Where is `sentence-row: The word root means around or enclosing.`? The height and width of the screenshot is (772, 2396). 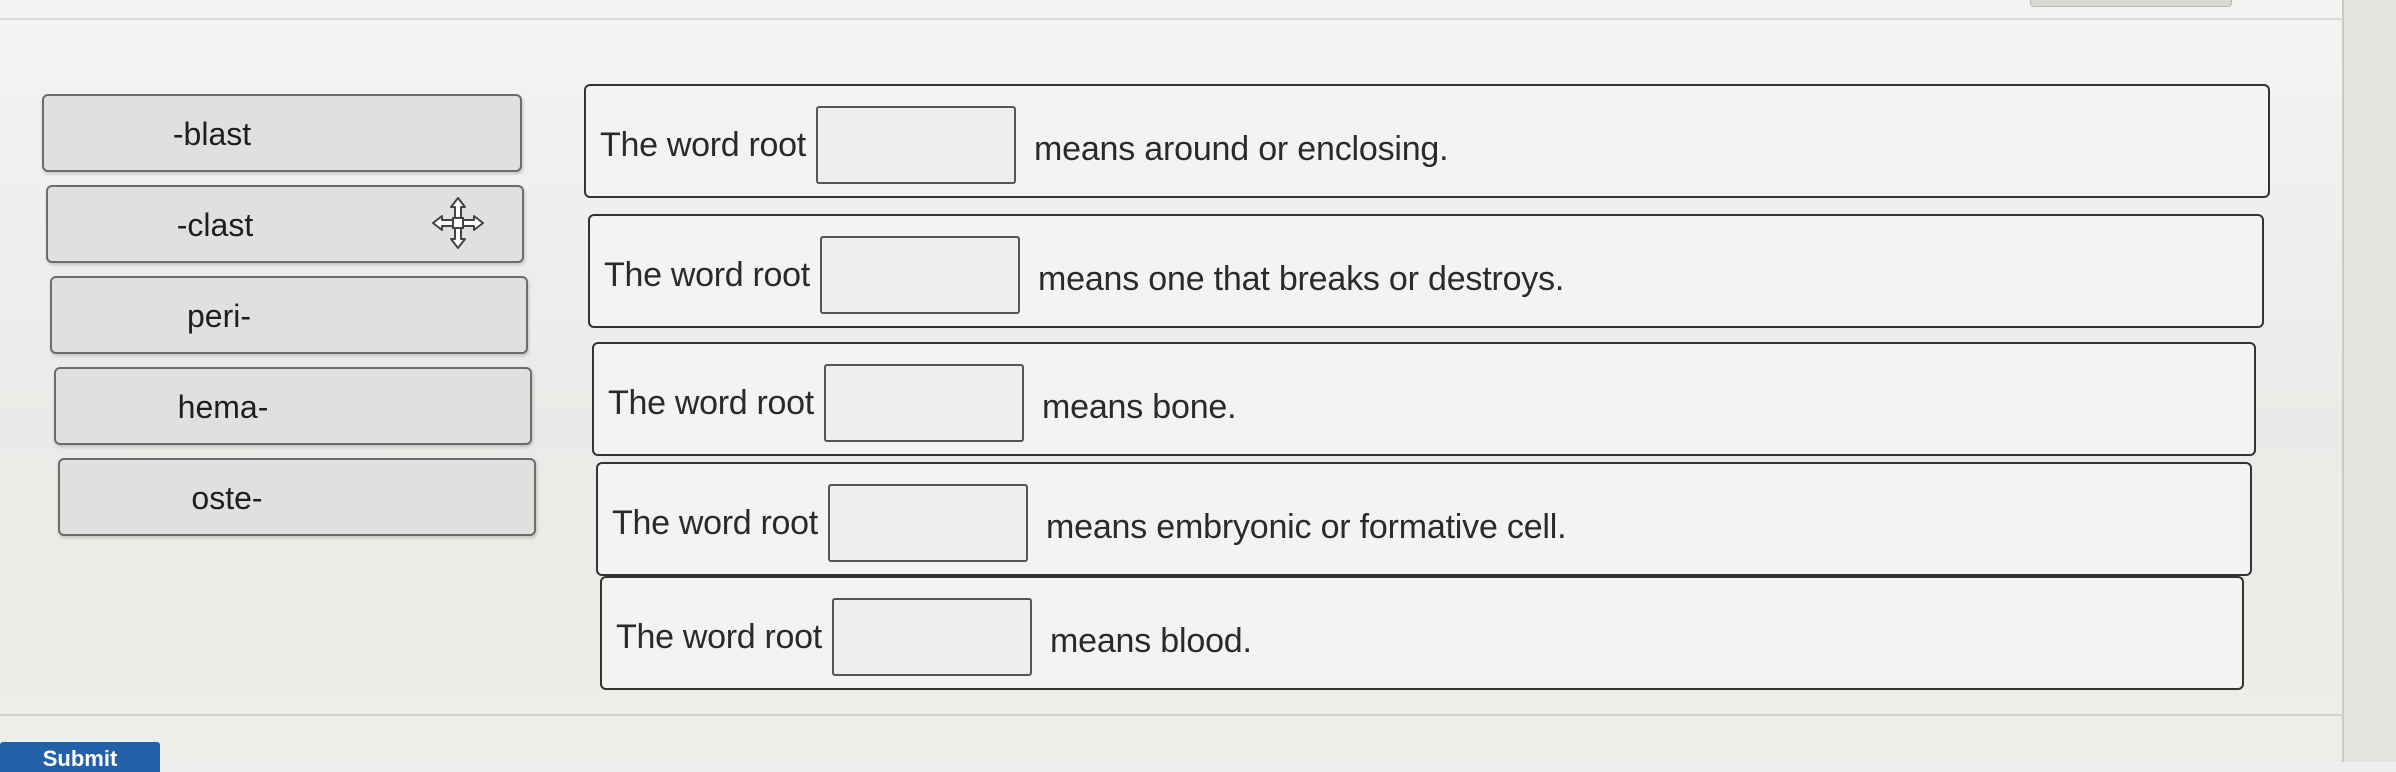 sentence-row: The word root means around or enclosing. is located at coordinates (1427, 141).